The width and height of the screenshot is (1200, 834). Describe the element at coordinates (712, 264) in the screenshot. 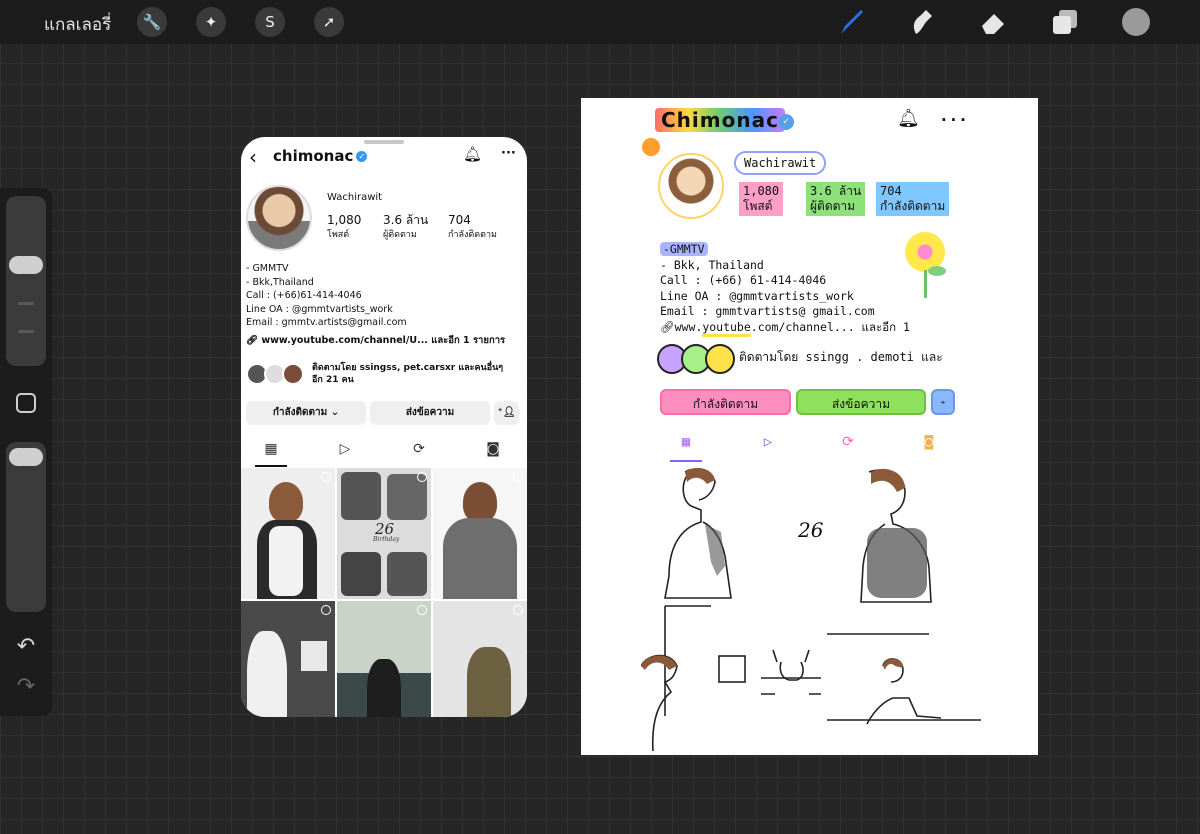

I see `drawn-bio-line: - Bkk, Thailand` at that location.